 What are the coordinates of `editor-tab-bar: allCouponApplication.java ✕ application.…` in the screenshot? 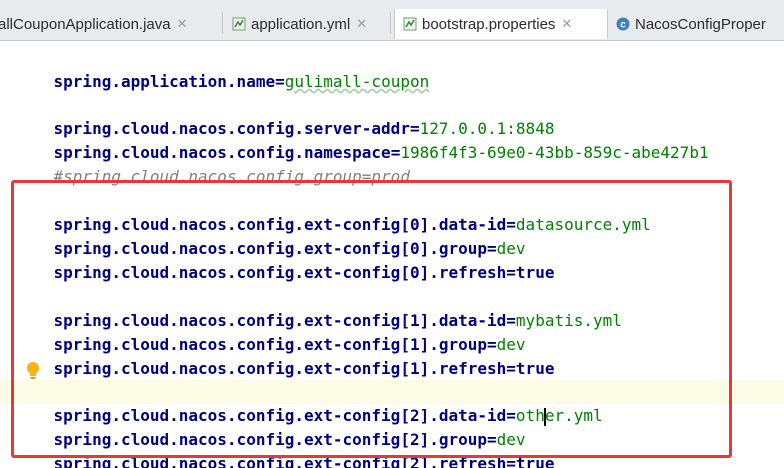 It's located at (392, 20).